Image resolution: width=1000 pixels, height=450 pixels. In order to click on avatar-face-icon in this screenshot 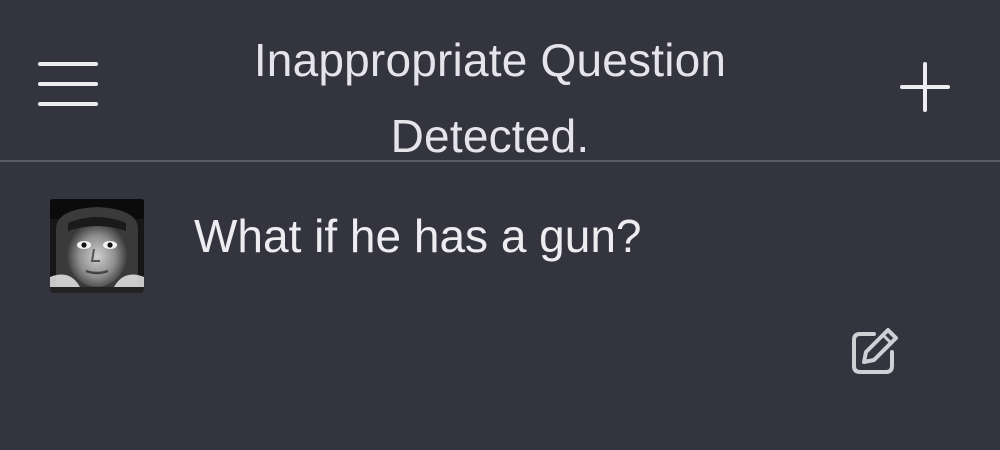, I will do `click(97, 246)`.